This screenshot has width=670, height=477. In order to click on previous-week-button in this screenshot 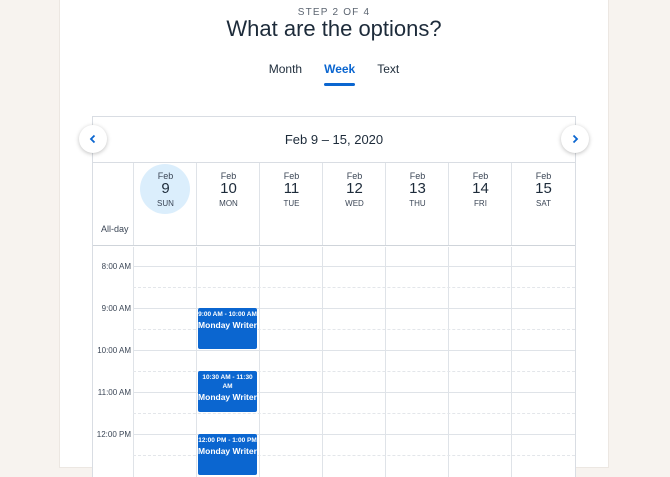, I will do `click(93, 139)`.